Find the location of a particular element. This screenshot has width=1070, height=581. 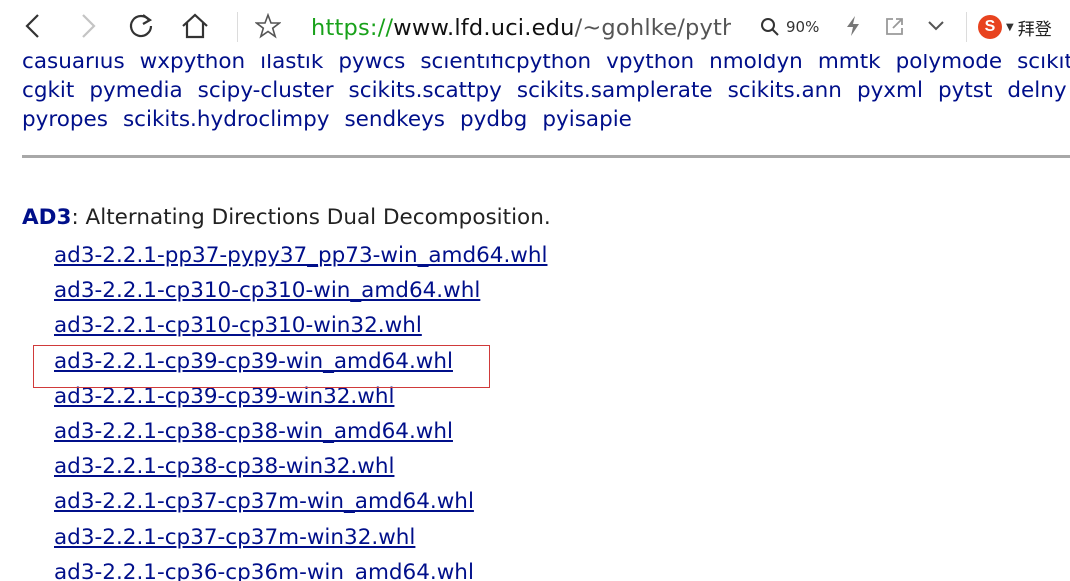

star-icon is located at coordinates (268, 26).